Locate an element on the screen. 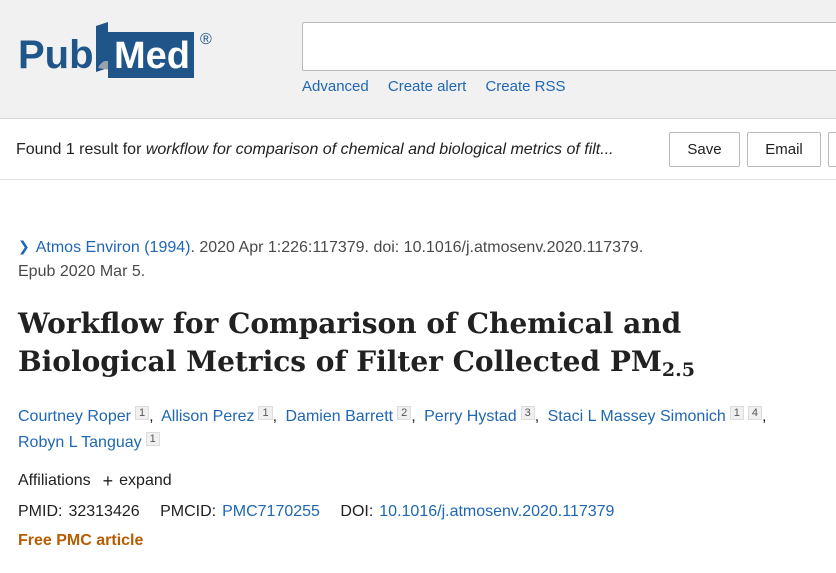  search-links: Advanced Create alert Create RSS is located at coordinates (441, 86).